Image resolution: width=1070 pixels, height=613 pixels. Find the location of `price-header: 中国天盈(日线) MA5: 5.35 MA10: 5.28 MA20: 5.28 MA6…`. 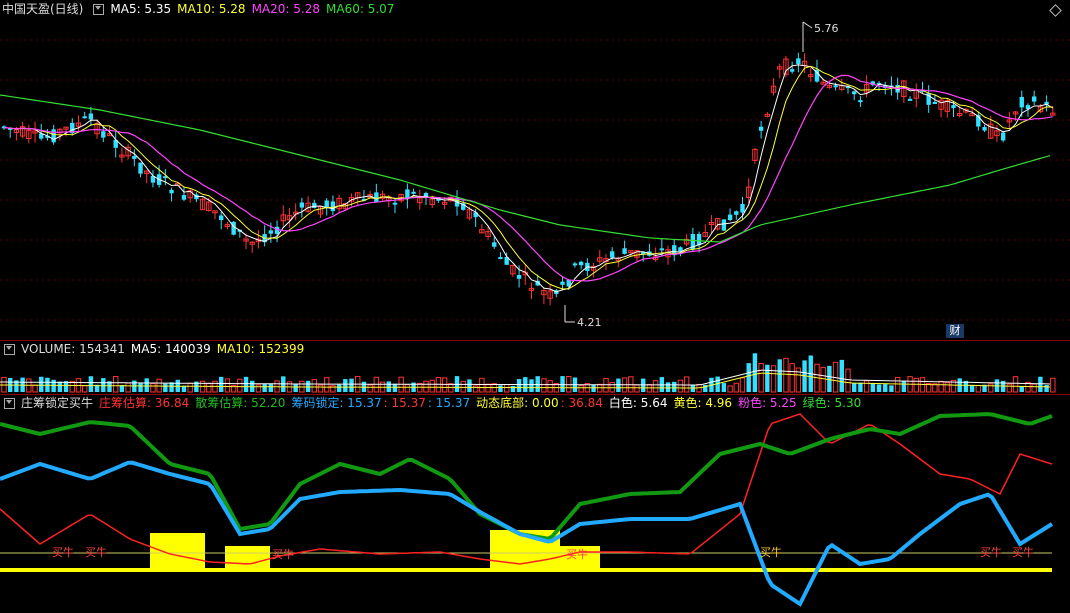

price-header: 中国天盈(日线) MA5: 5.35 MA10: 5.28 MA20: 5.28 MA6… is located at coordinates (200, 9).